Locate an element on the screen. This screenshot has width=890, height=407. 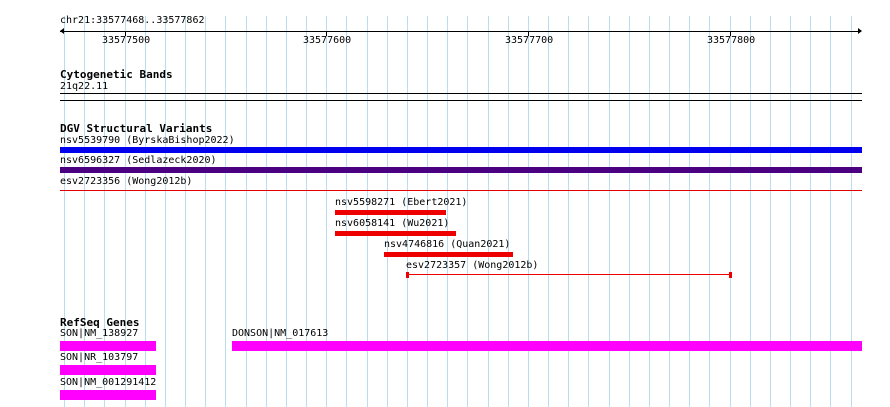
ruler-tick-label: 33577600 is located at coordinates (327, 40).